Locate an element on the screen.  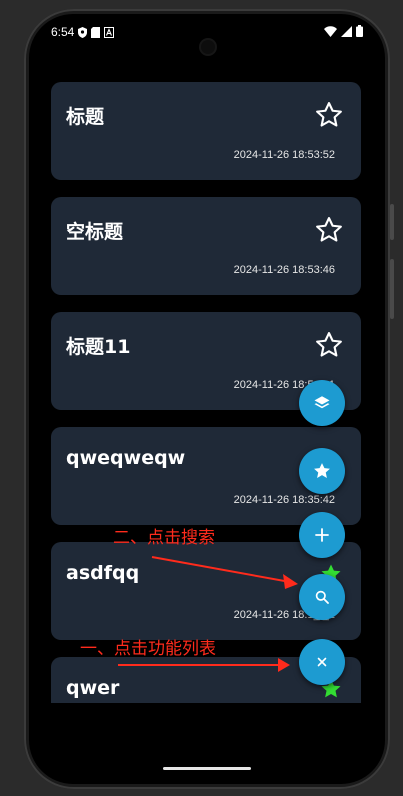
search-icon is located at coordinates (322, 597).